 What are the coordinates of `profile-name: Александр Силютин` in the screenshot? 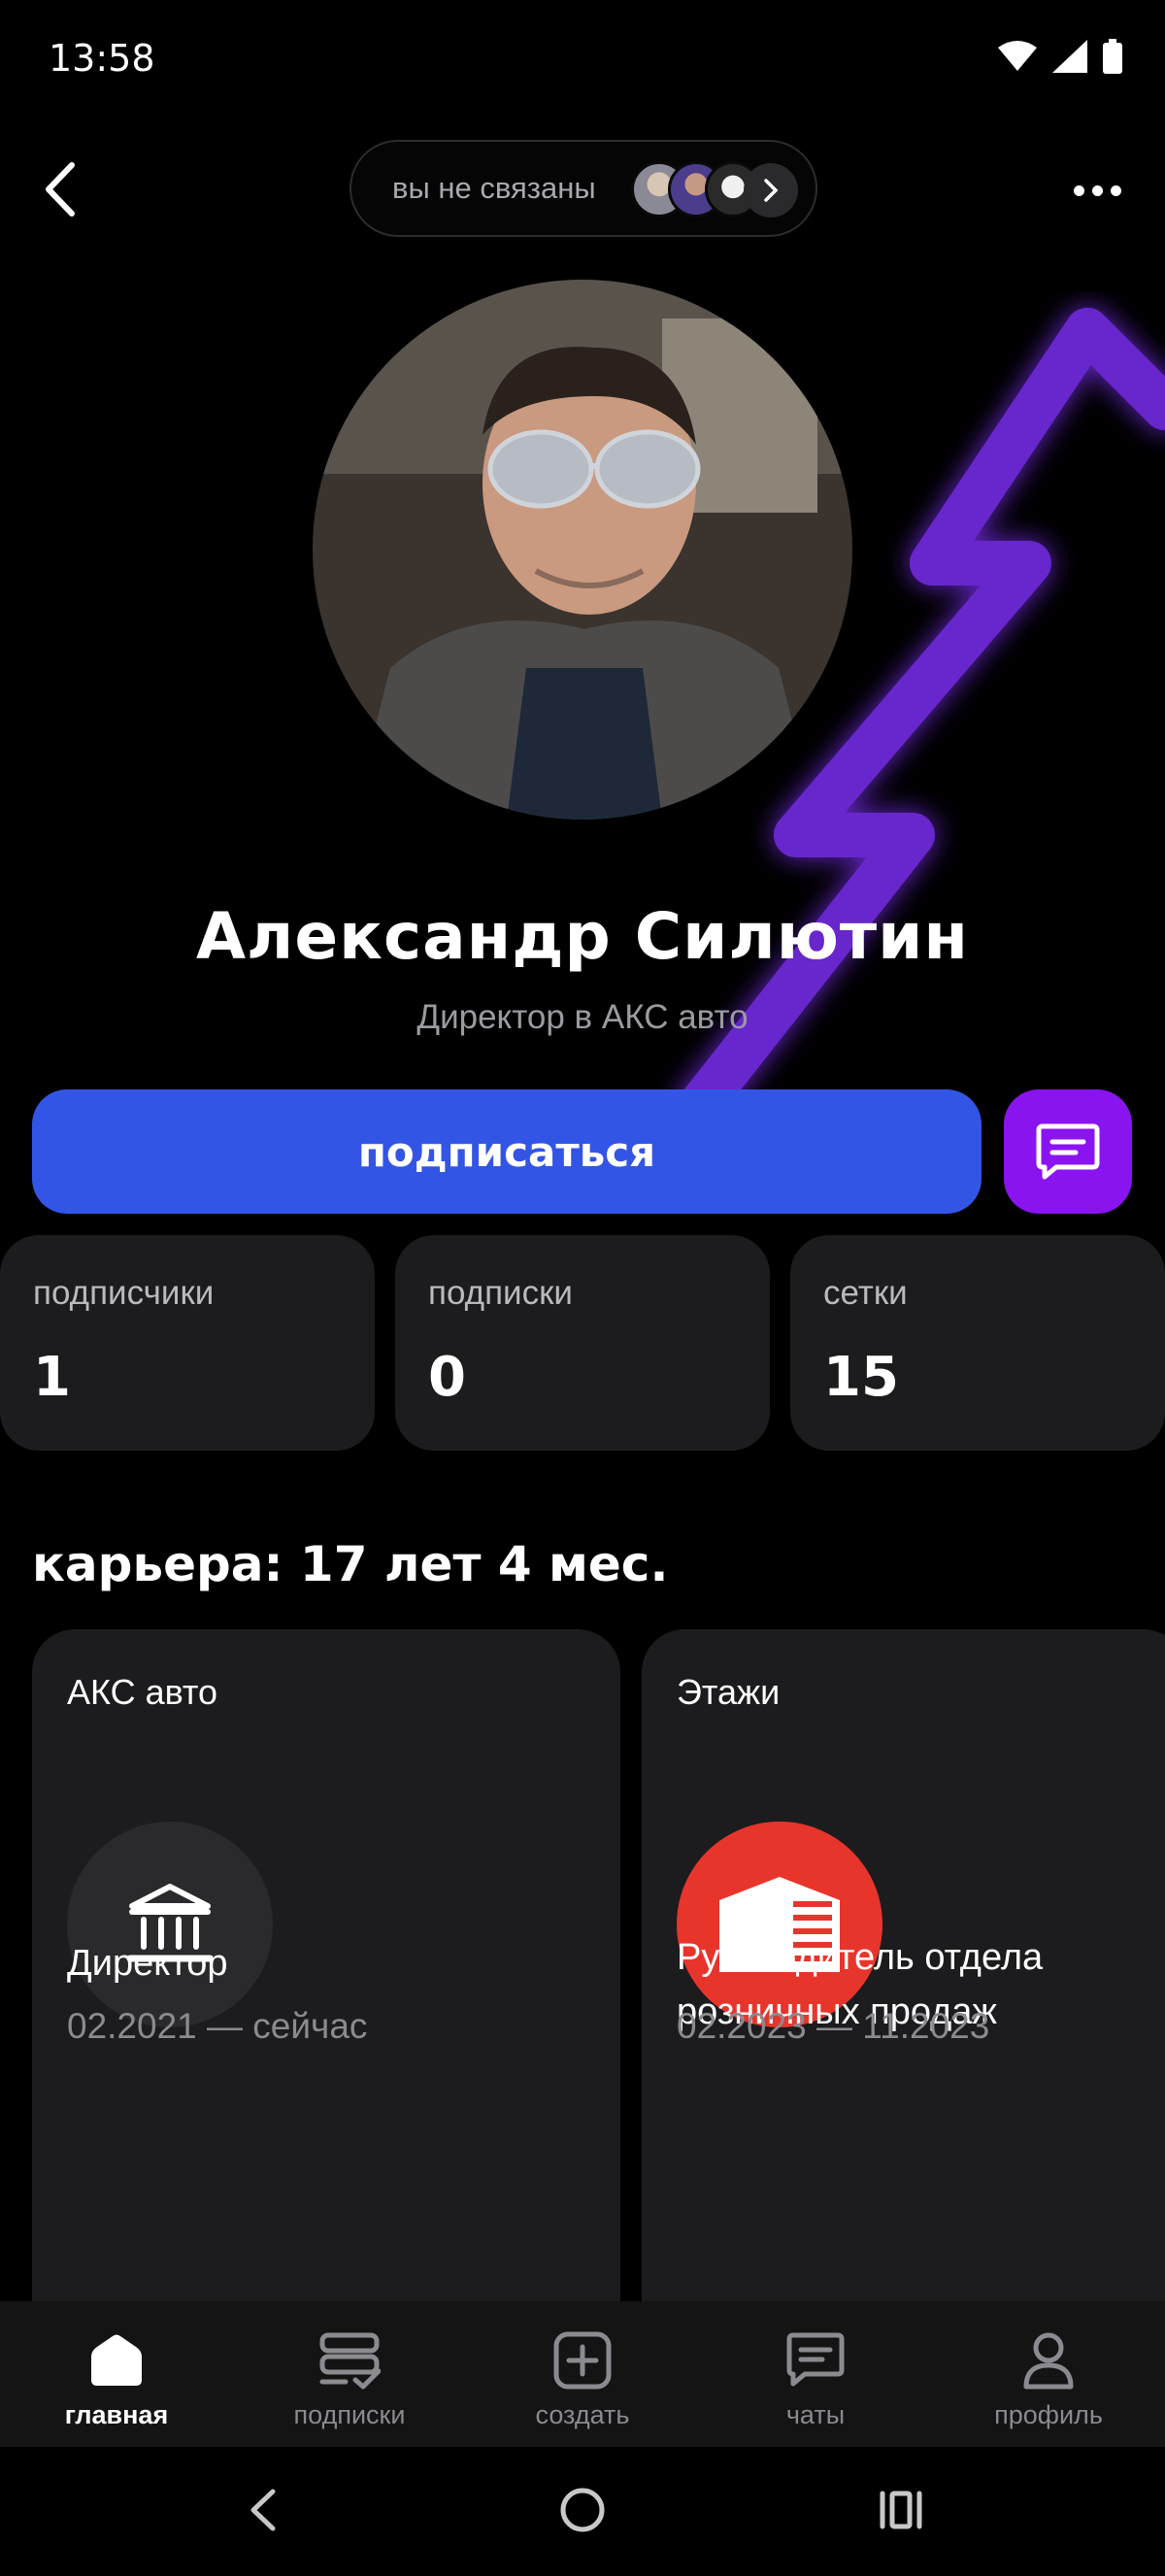 It's located at (582, 937).